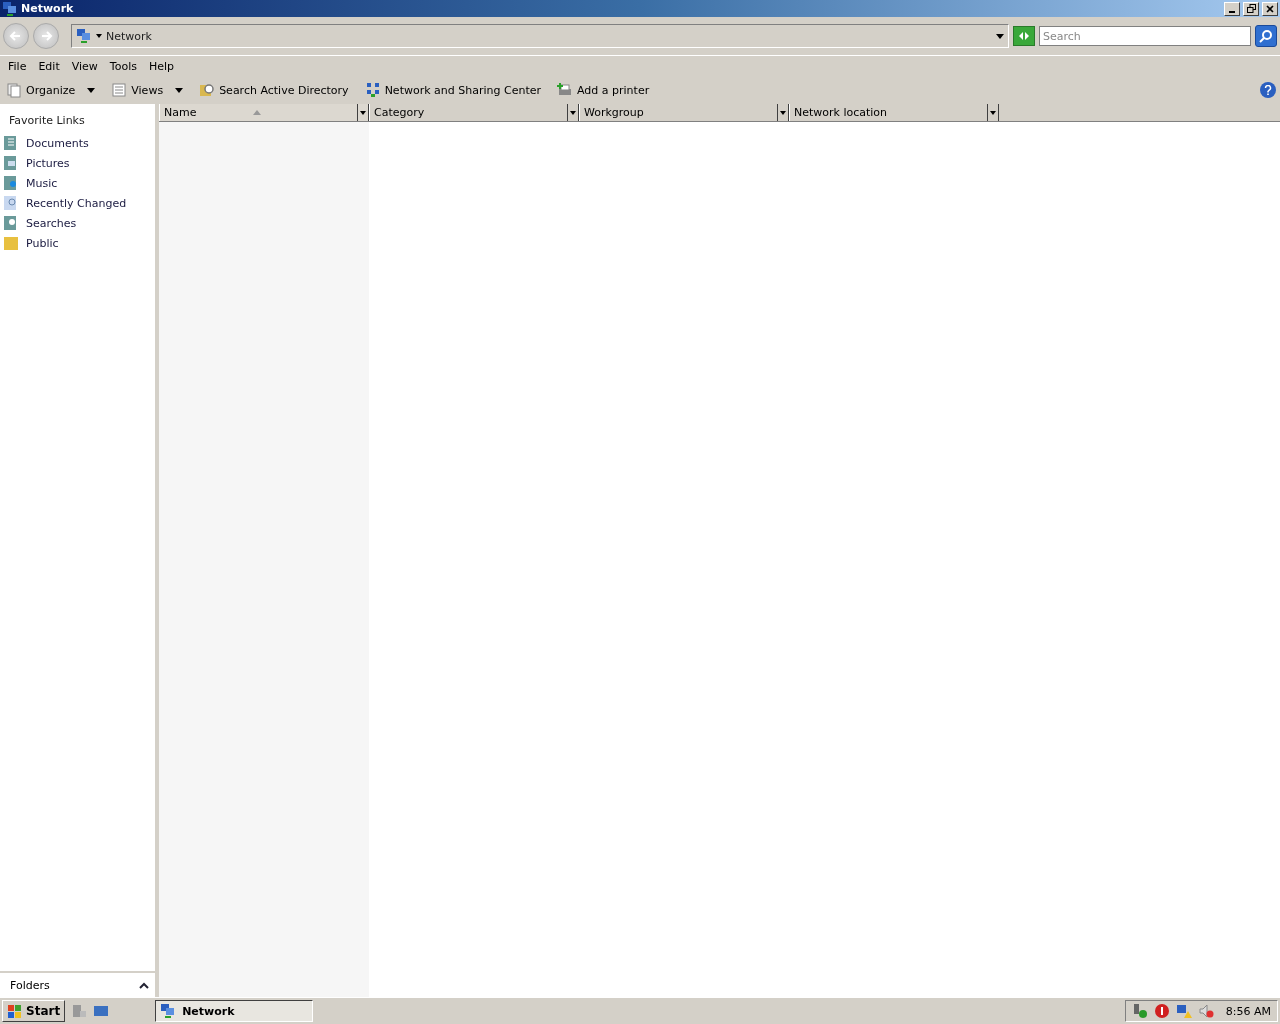 This screenshot has height=1024, width=1280. Describe the element at coordinates (119, 90) in the screenshot. I see `list-icon` at that location.